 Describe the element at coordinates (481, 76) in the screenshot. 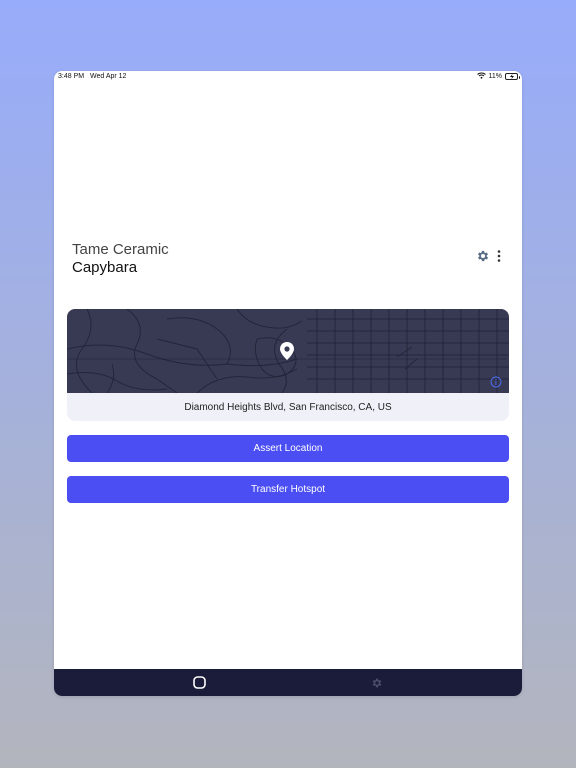

I see `wifi-icon` at that location.